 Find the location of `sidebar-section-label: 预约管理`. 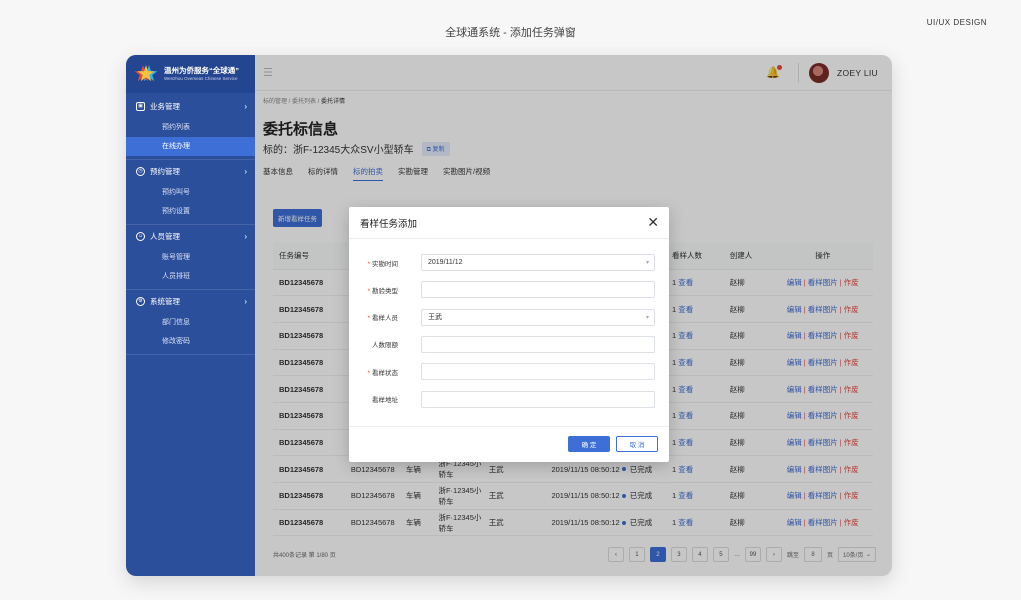

sidebar-section-label: 预约管理 is located at coordinates (165, 171).